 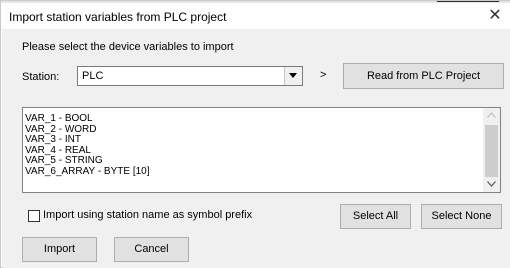 I want to click on close-icon: ✕, so click(x=495, y=16).